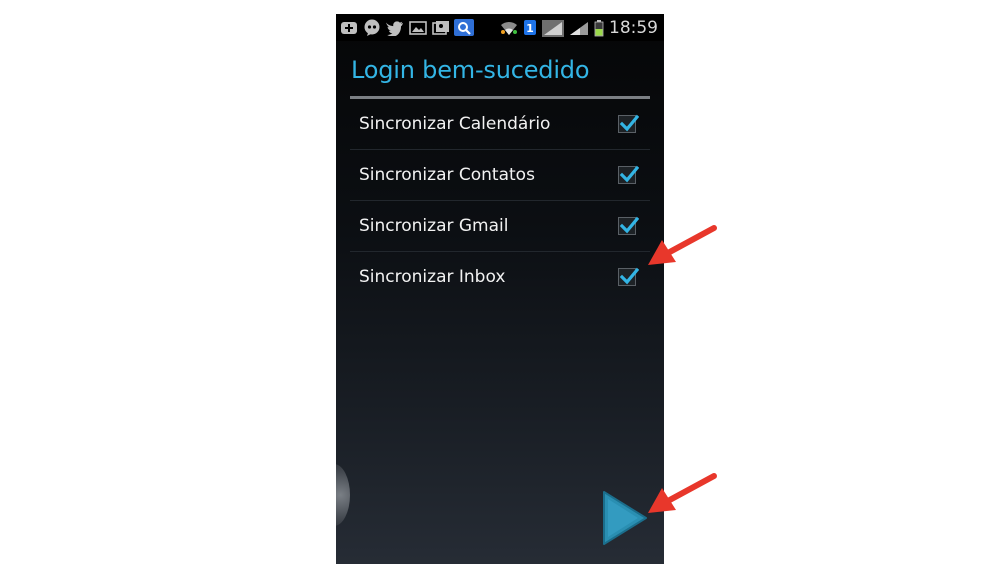 The width and height of the screenshot is (984, 579). I want to click on sync-item-gmail: Sincronizar Gmail, so click(500, 226).